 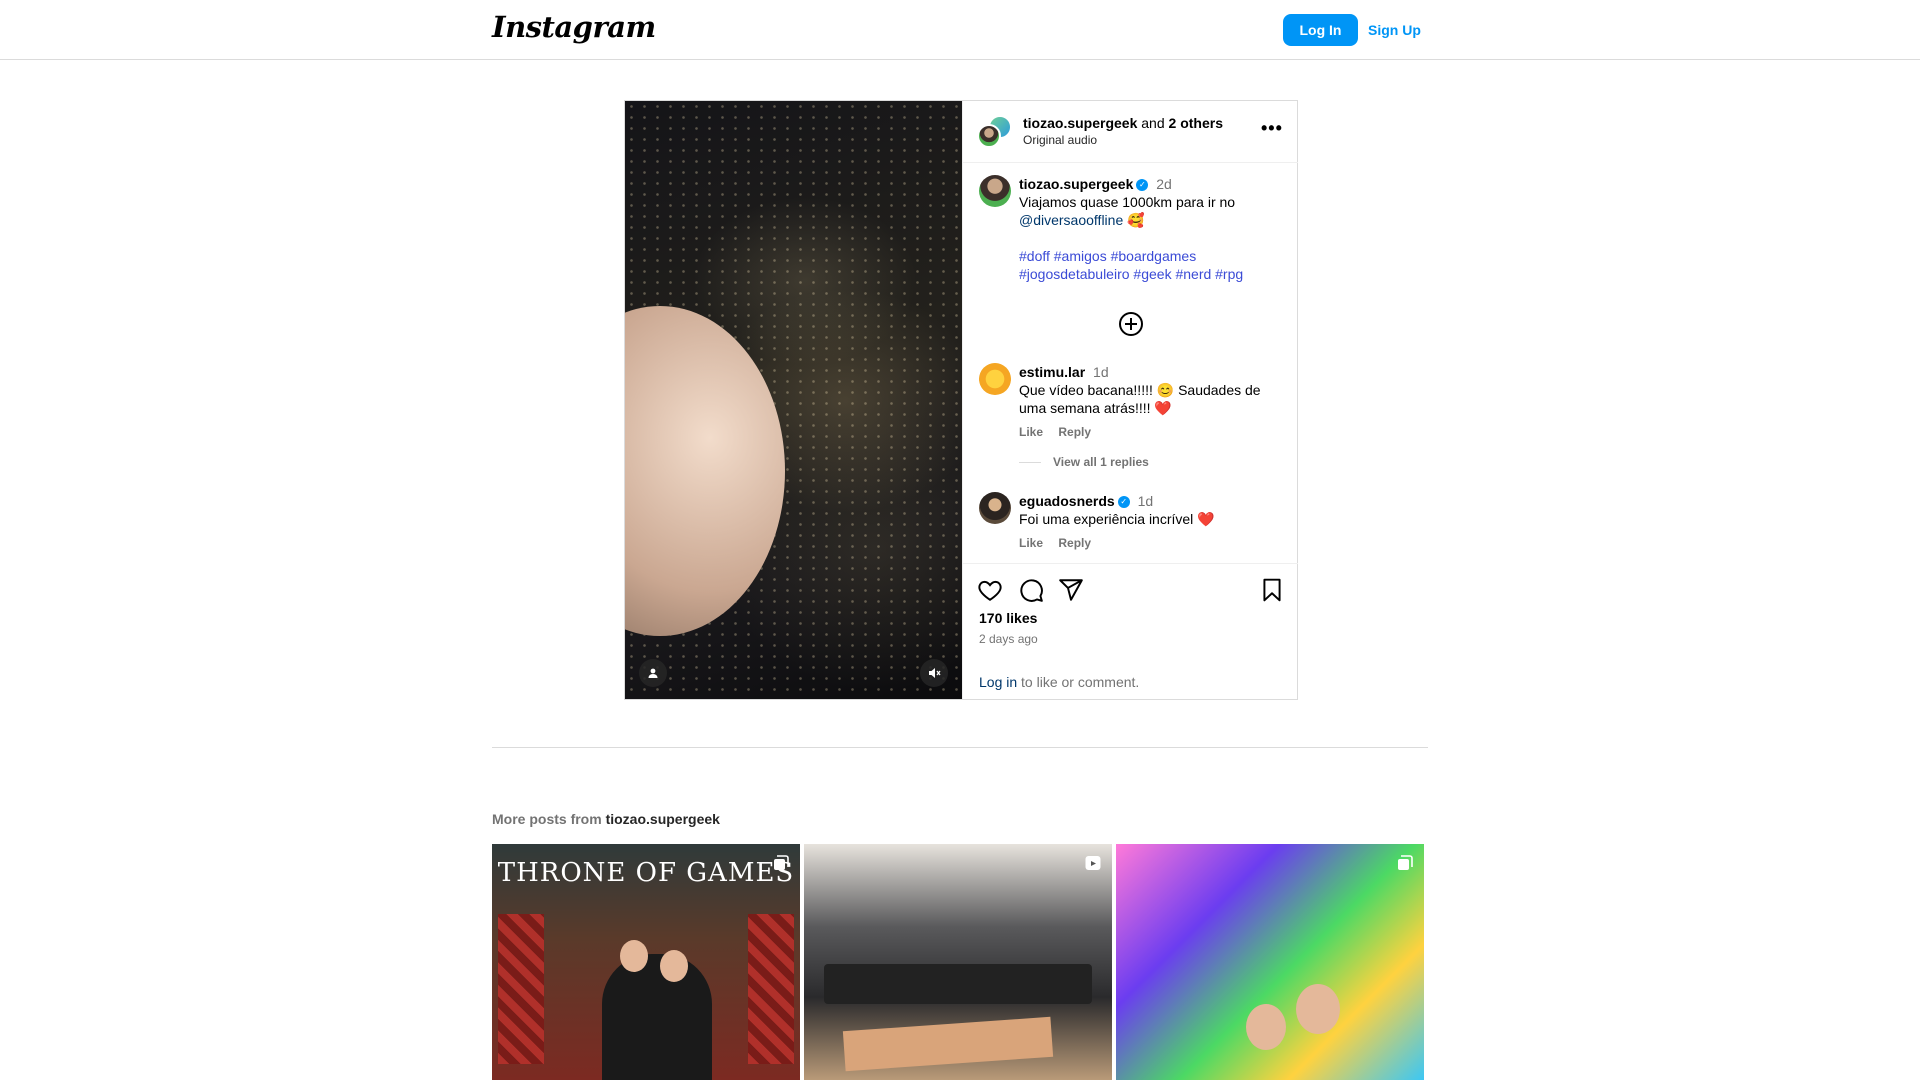 I want to click on top-bar: Instagram Log In Sign Up, so click(x=960, y=30).